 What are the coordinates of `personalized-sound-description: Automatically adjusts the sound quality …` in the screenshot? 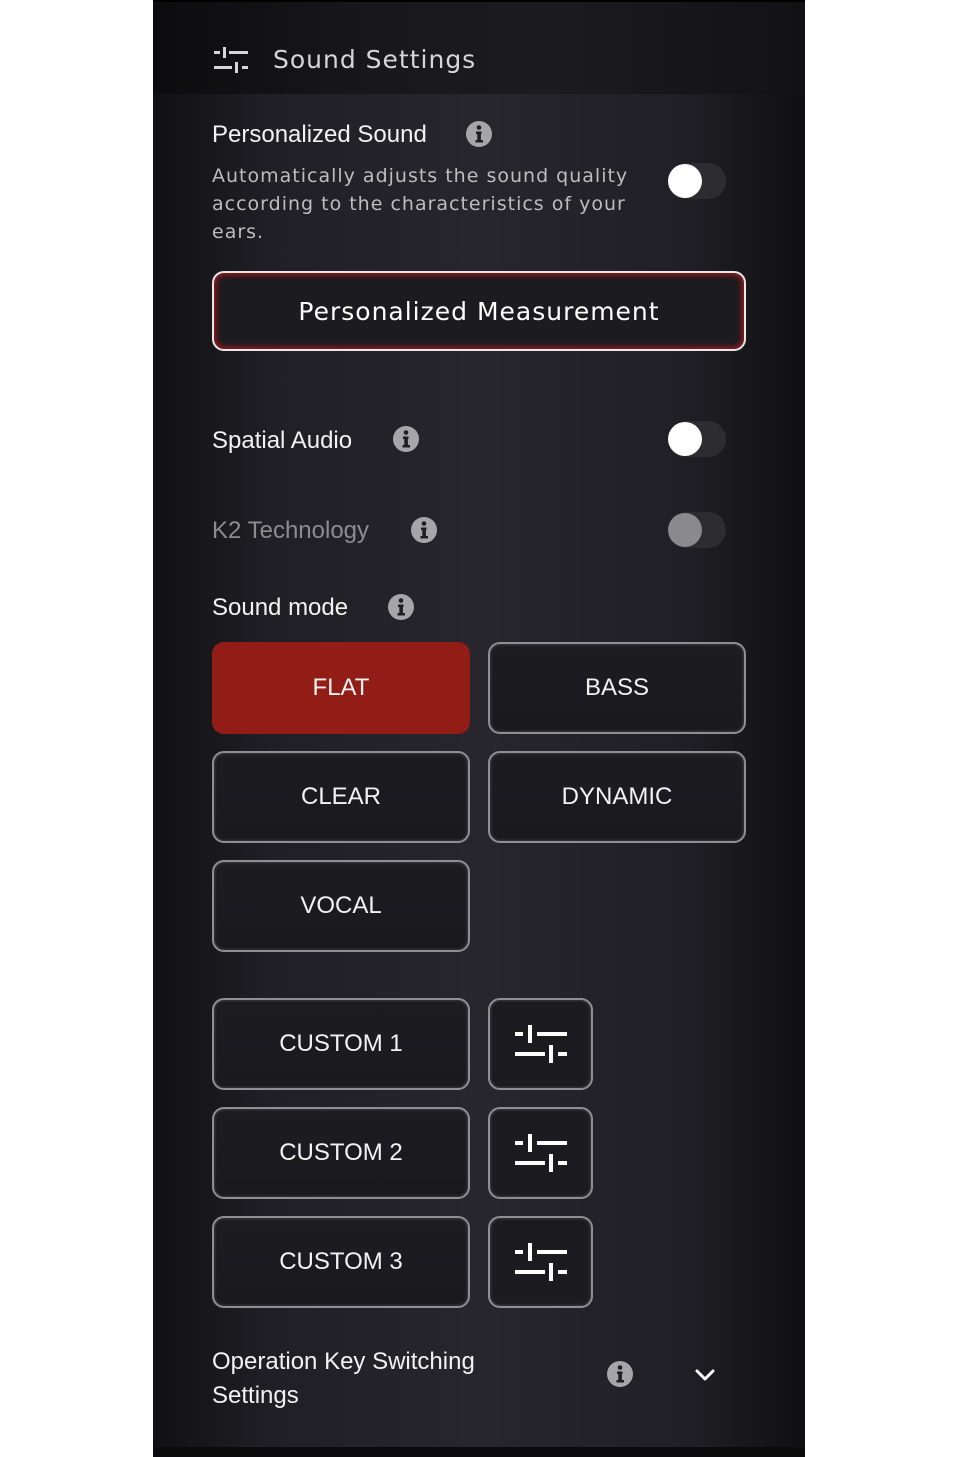 It's located at (420, 204).